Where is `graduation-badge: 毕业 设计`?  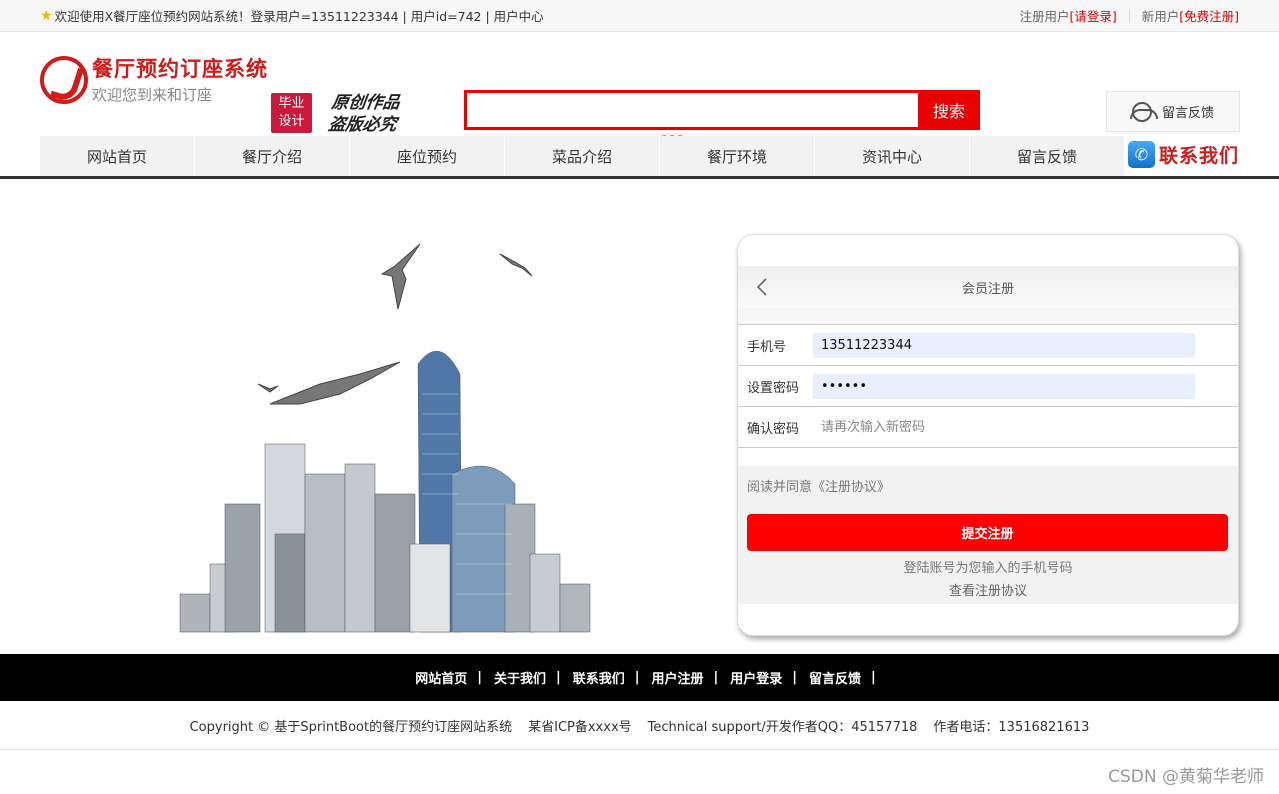 graduation-badge: 毕业 设计 is located at coordinates (291, 113).